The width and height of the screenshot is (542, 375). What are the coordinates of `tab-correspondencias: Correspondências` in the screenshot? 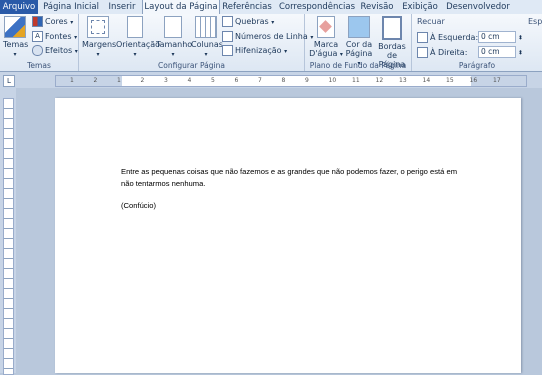 It's located at (317, 7).